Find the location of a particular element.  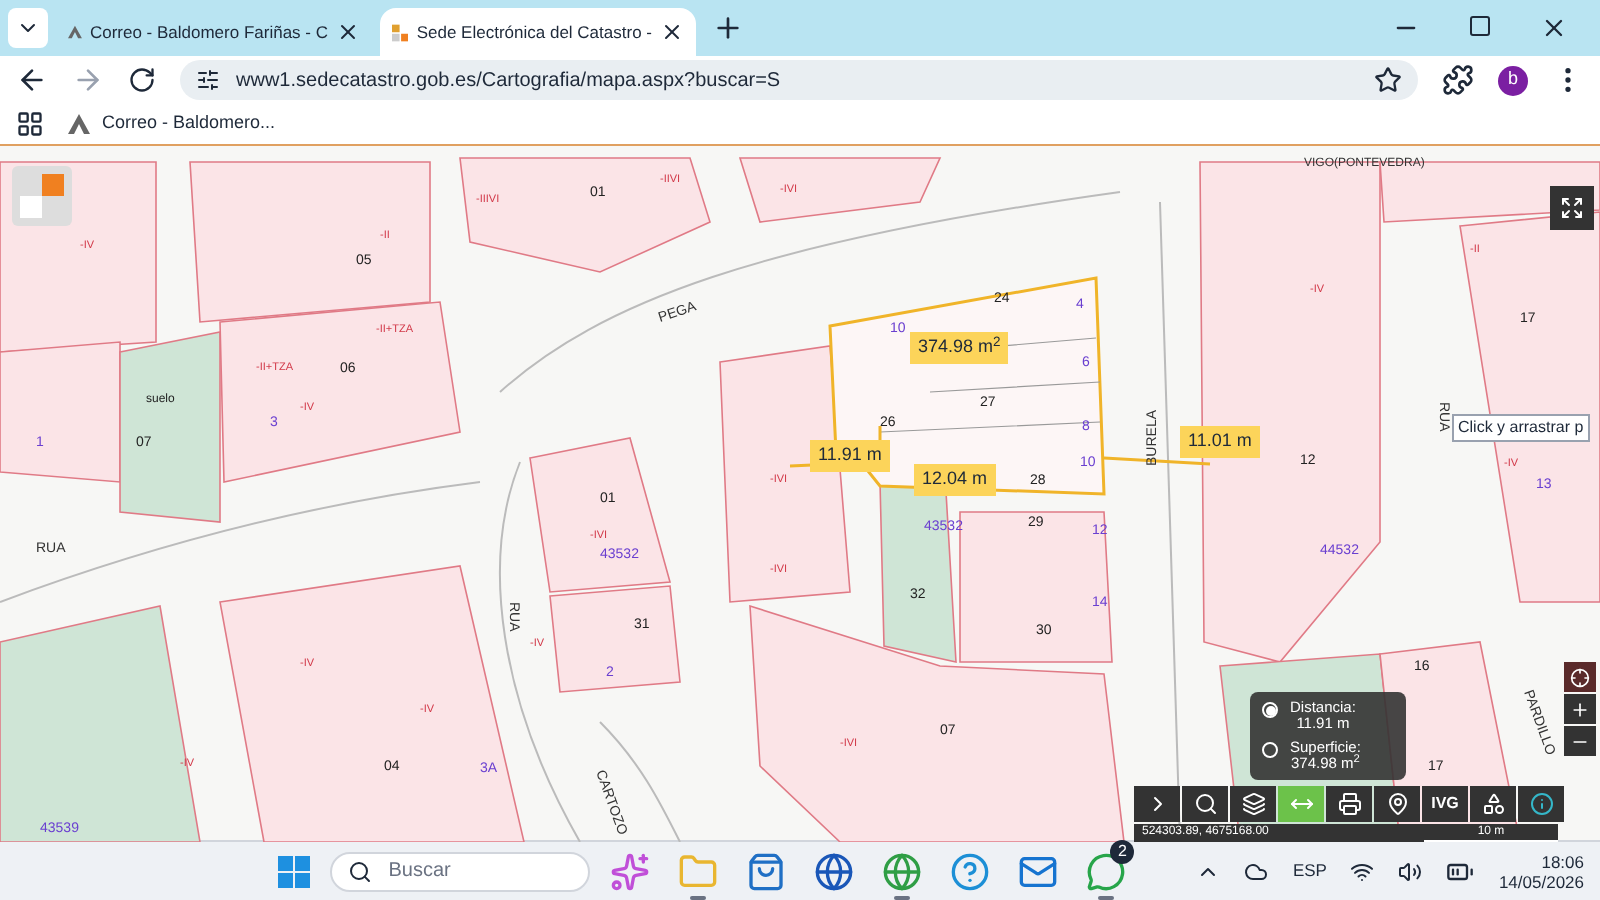

road-edge is located at coordinates (640, 781).